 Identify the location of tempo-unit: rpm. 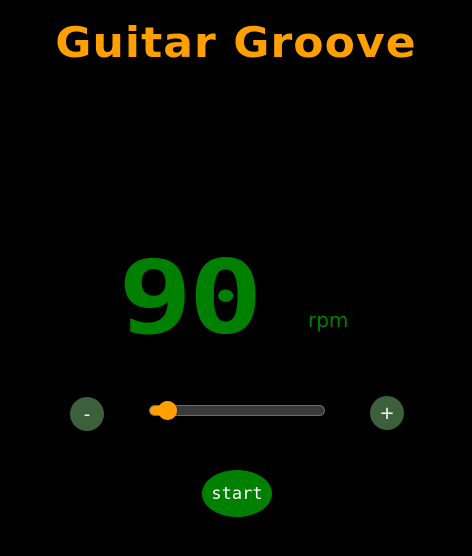
(328, 320).